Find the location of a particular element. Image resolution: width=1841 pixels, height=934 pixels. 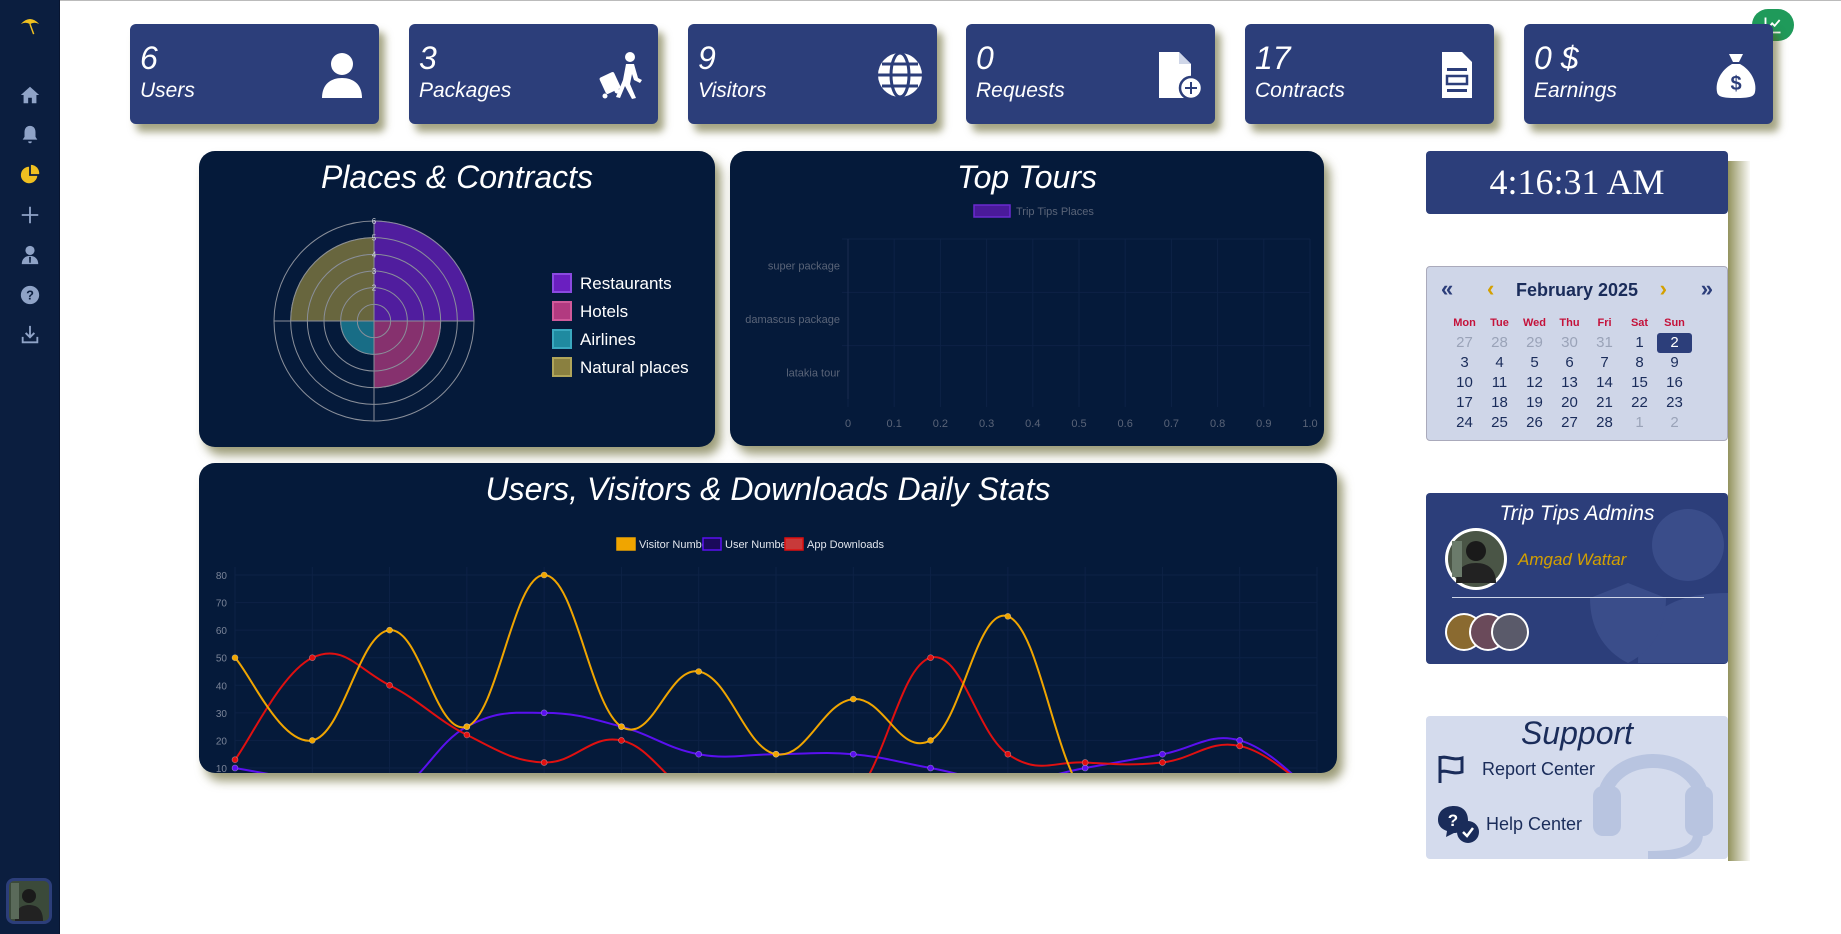

calendar-day: 5 is located at coordinates (1534, 363).